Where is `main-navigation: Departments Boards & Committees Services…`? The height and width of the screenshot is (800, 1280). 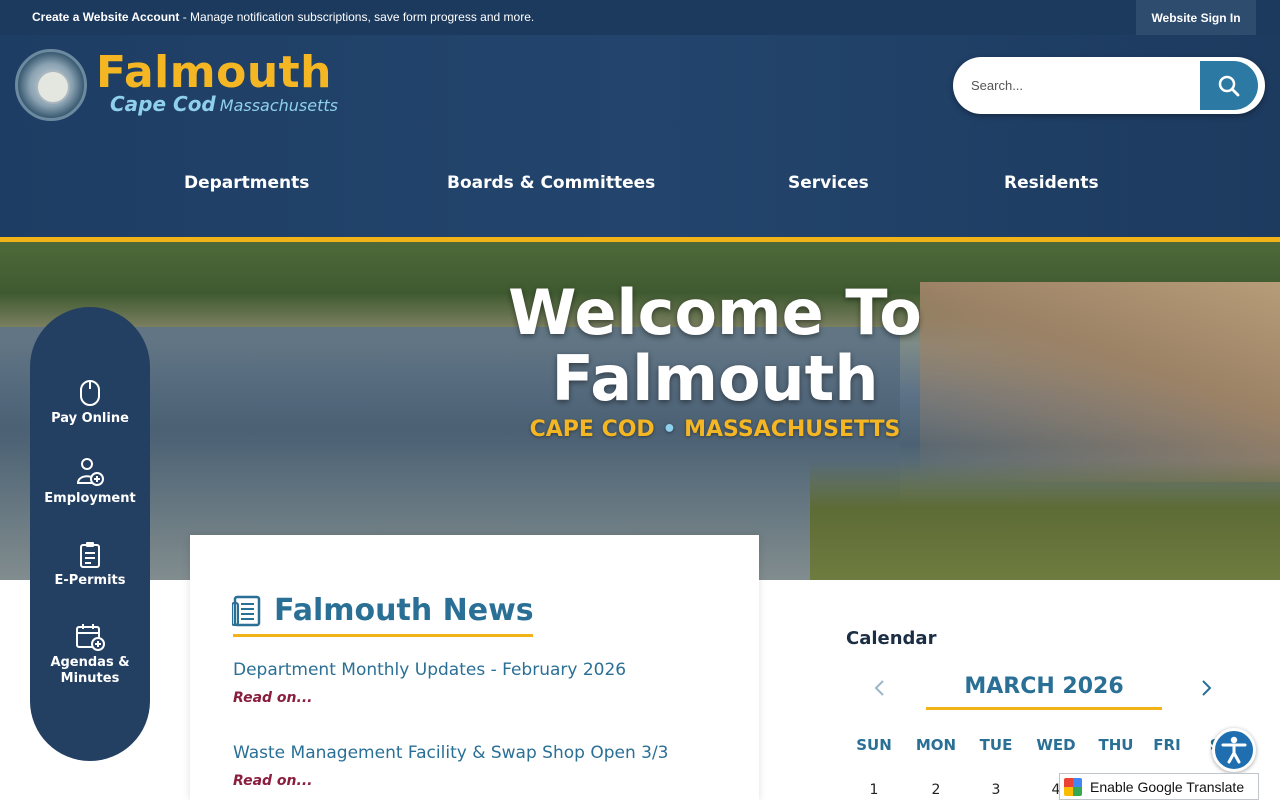 main-navigation: Departments Boards & Committees Services… is located at coordinates (640, 188).